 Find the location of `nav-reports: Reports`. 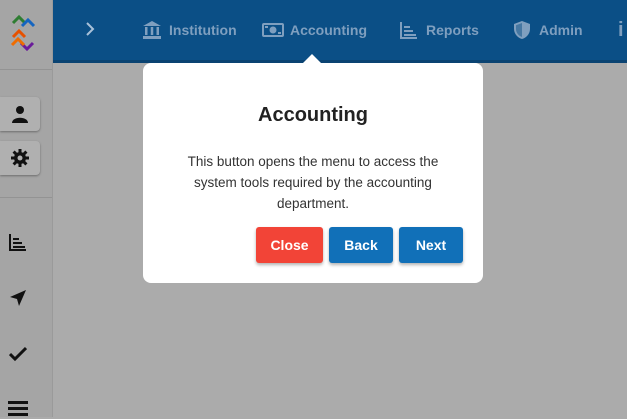

nav-reports: Reports is located at coordinates (438, 30).